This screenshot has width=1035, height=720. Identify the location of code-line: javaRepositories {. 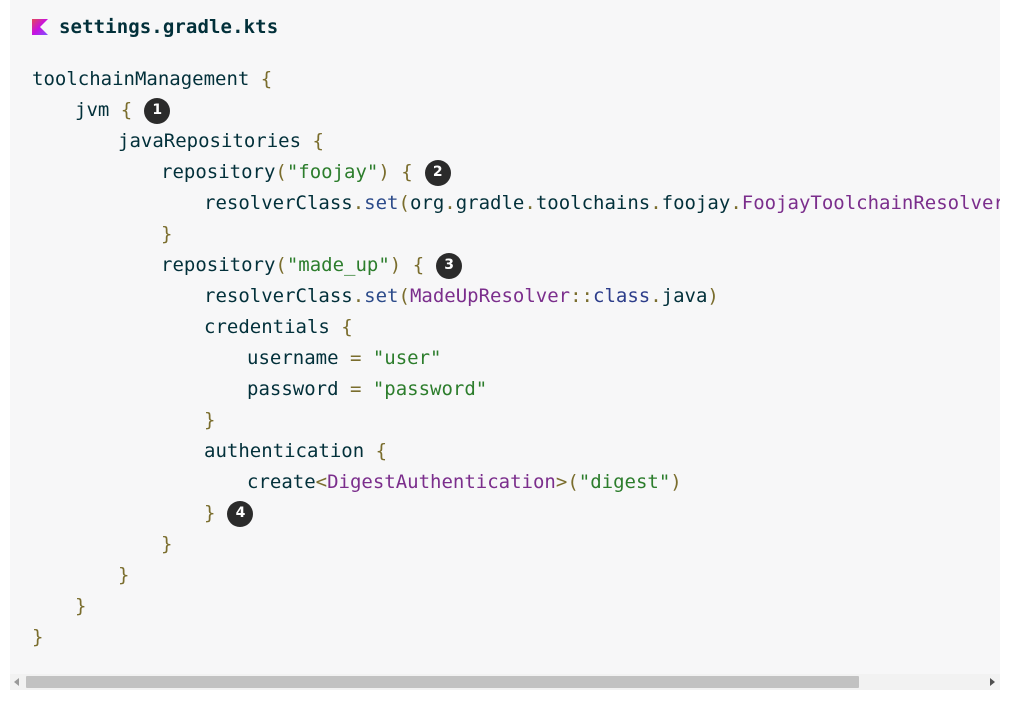
(516, 141).